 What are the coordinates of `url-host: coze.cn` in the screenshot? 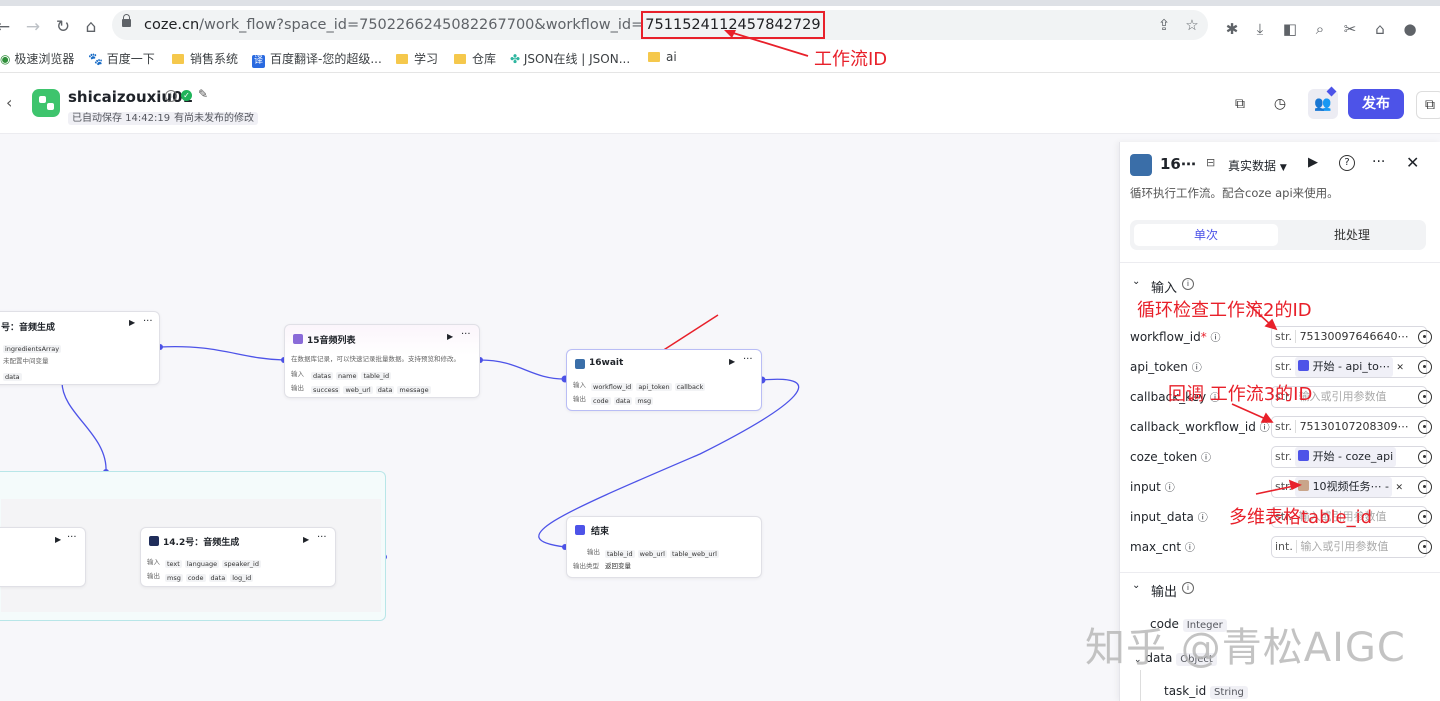 It's located at (172, 25).